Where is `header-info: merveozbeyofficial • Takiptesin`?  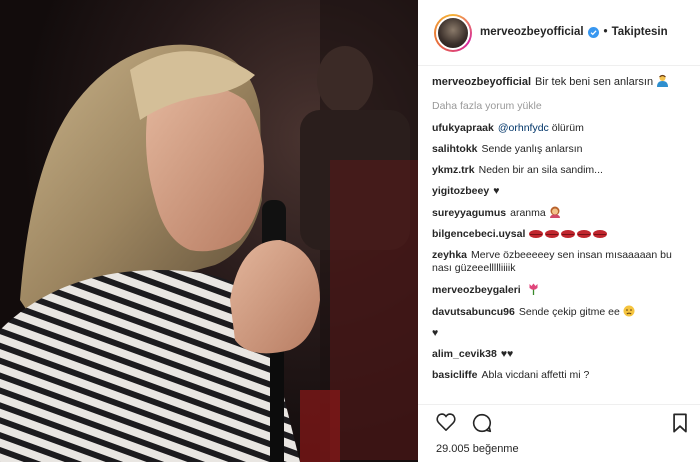 header-info: merveozbeyofficial • Takiptesin is located at coordinates (574, 32).